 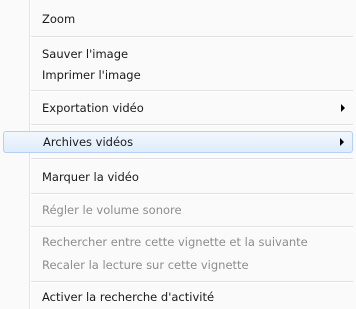 What do you see at coordinates (128, 297) in the screenshot?
I see `menu-item-label: Activer la recherche d'activité` at bounding box center [128, 297].